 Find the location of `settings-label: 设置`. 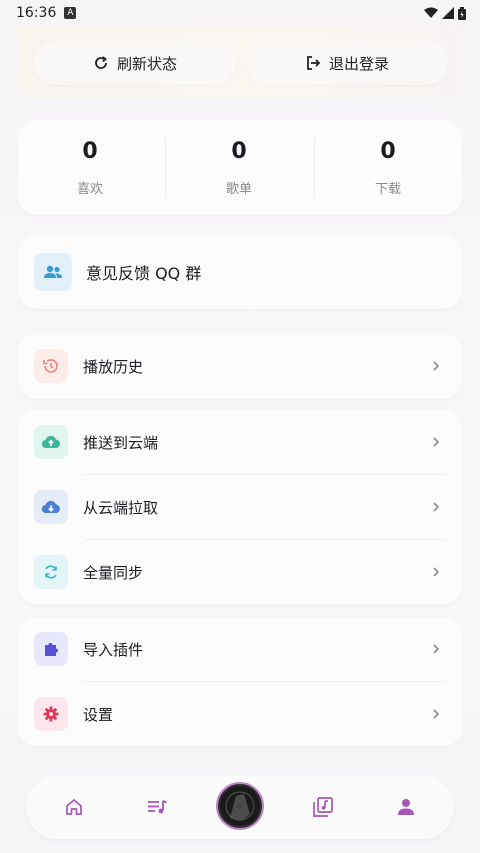

settings-label: 设置 is located at coordinates (98, 714).